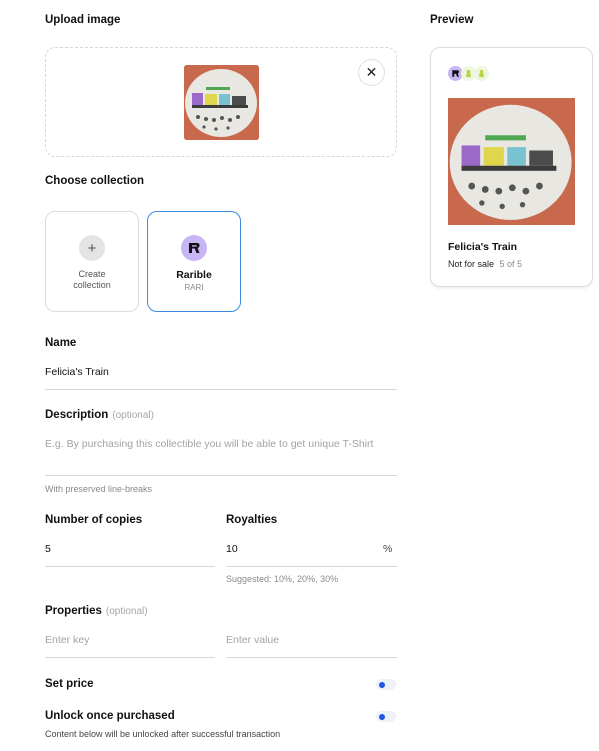  What do you see at coordinates (221, 475) in the screenshot?
I see `description-underline` at bounding box center [221, 475].